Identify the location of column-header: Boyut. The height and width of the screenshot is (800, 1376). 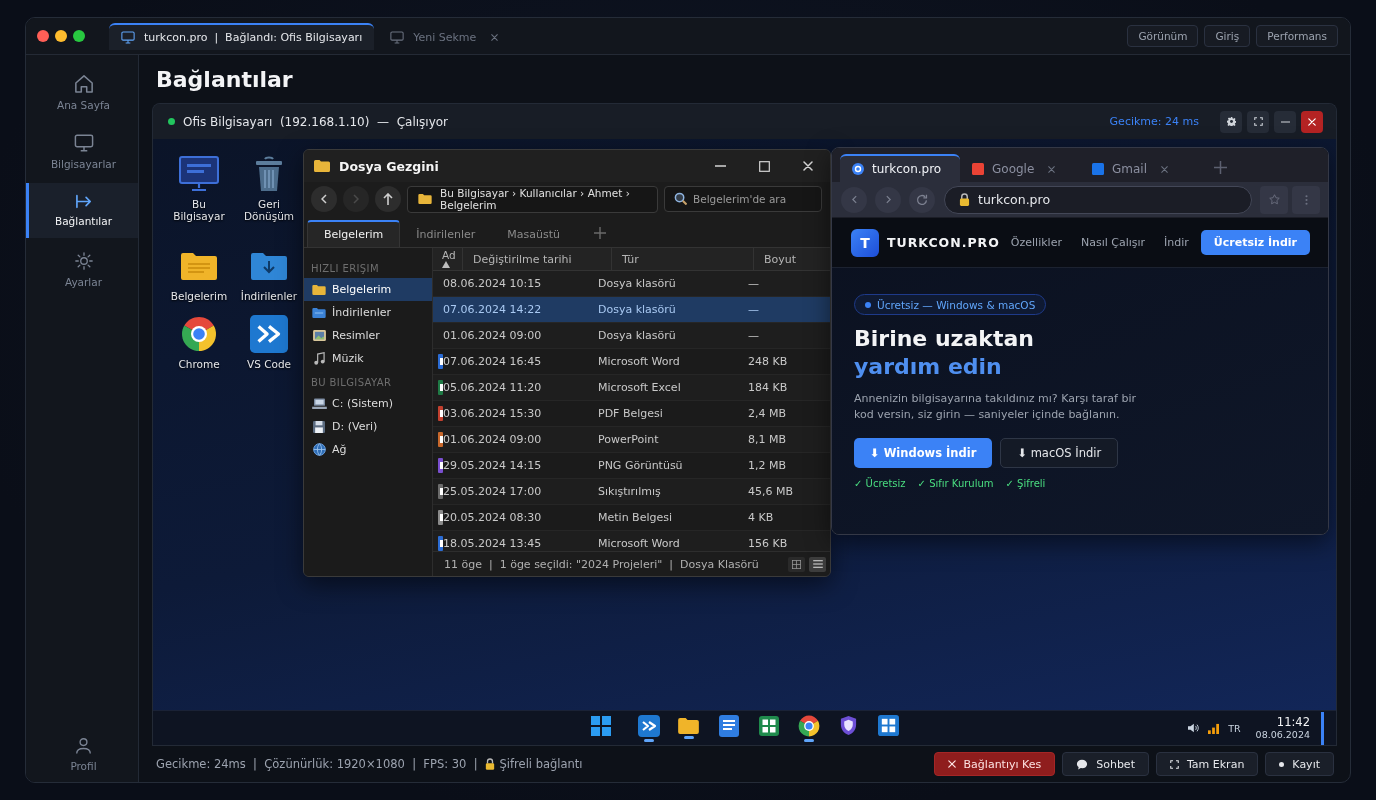
(792, 259).